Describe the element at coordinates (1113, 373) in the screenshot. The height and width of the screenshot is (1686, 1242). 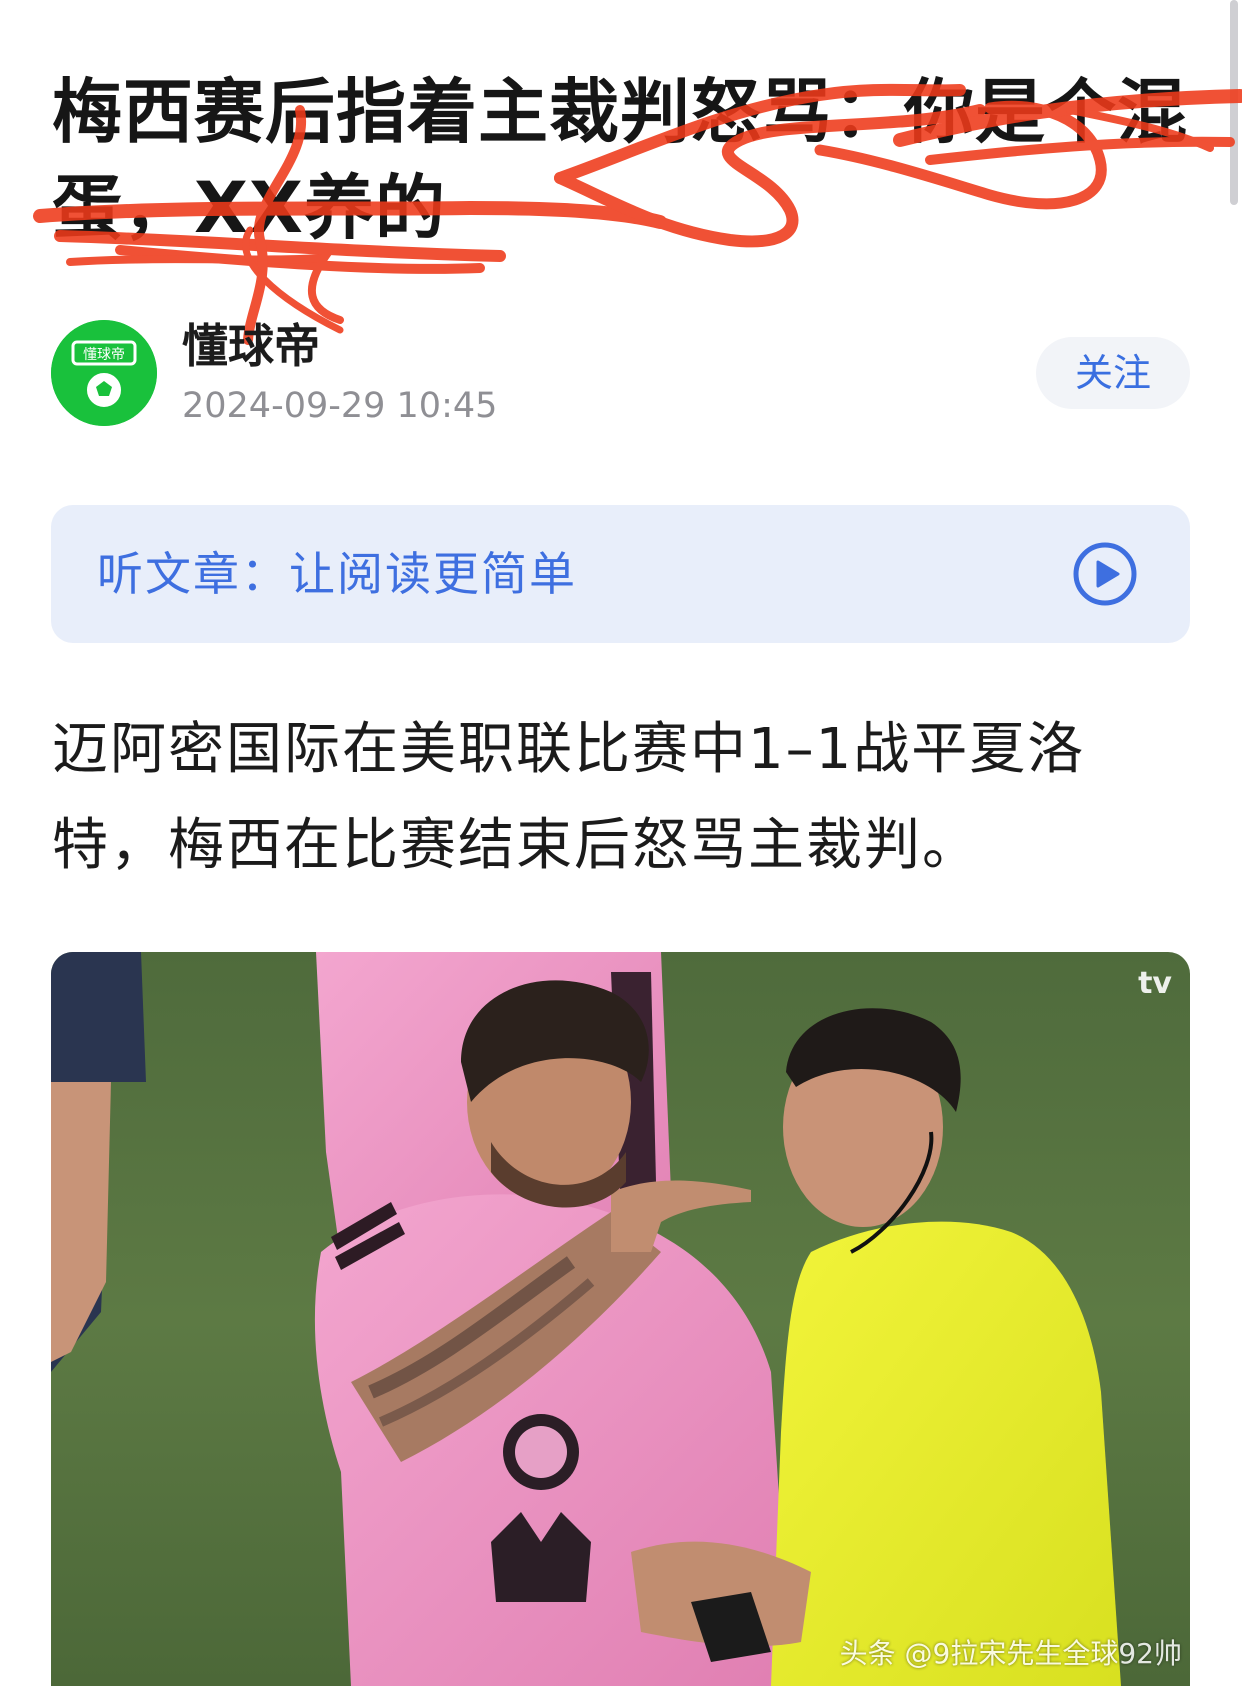
I see `follow-button: 关注` at that location.